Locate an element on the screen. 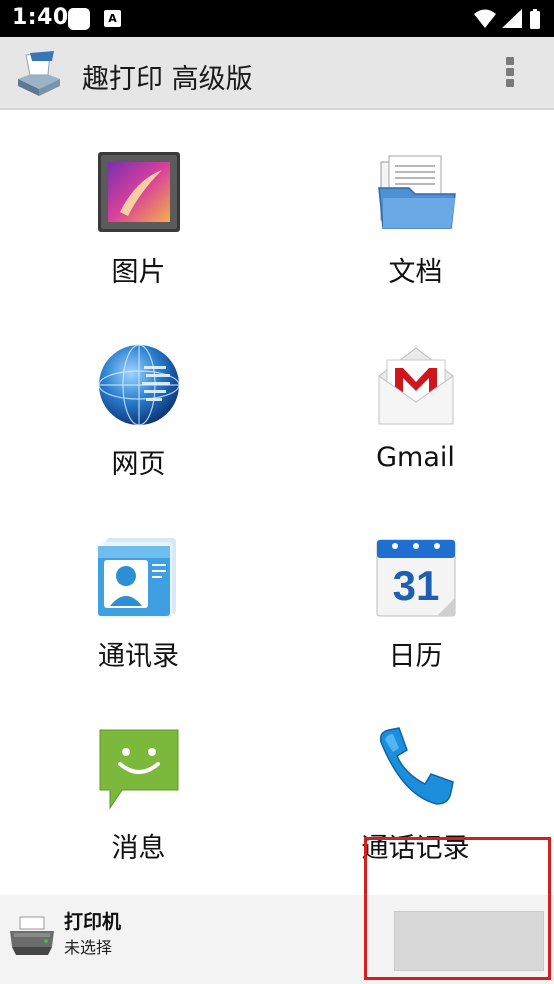 This screenshot has height=984, width=554. grid-item-messages: 消息 is located at coordinates (138, 784).